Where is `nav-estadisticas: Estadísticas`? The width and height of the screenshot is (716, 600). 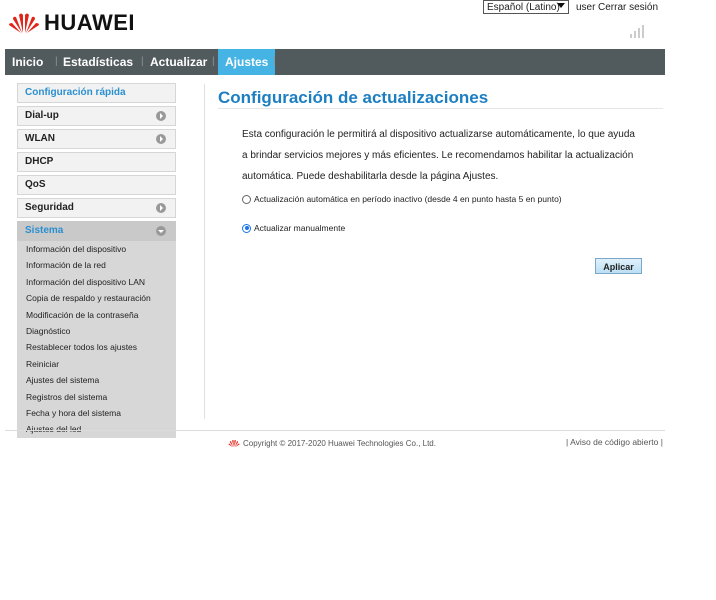
nav-estadisticas: Estadísticas is located at coordinates (98, 62).